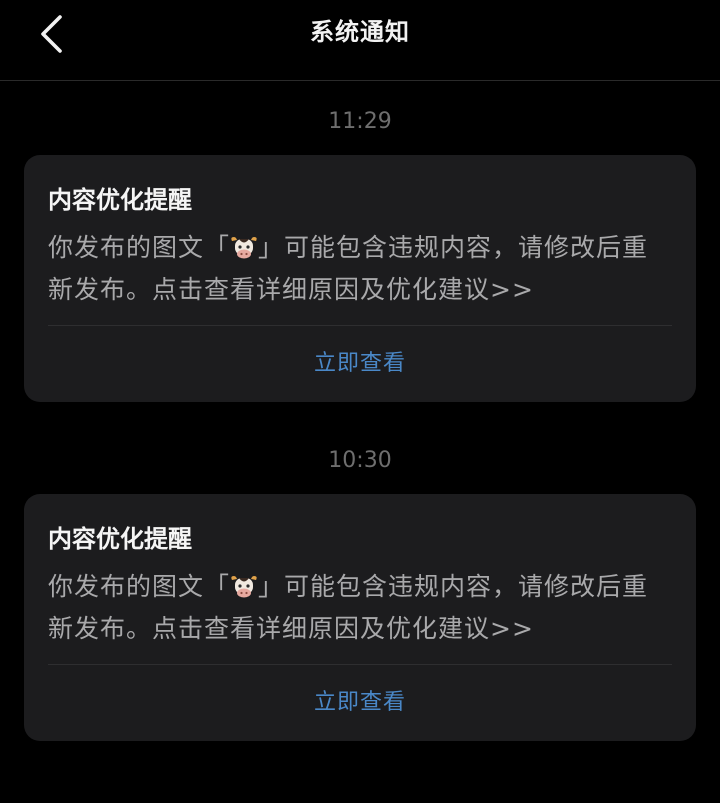 Image resolution: width=720 pixels, height=803 pixels. I want to click on notification-timestamp: 10:30, so click(360, 460).